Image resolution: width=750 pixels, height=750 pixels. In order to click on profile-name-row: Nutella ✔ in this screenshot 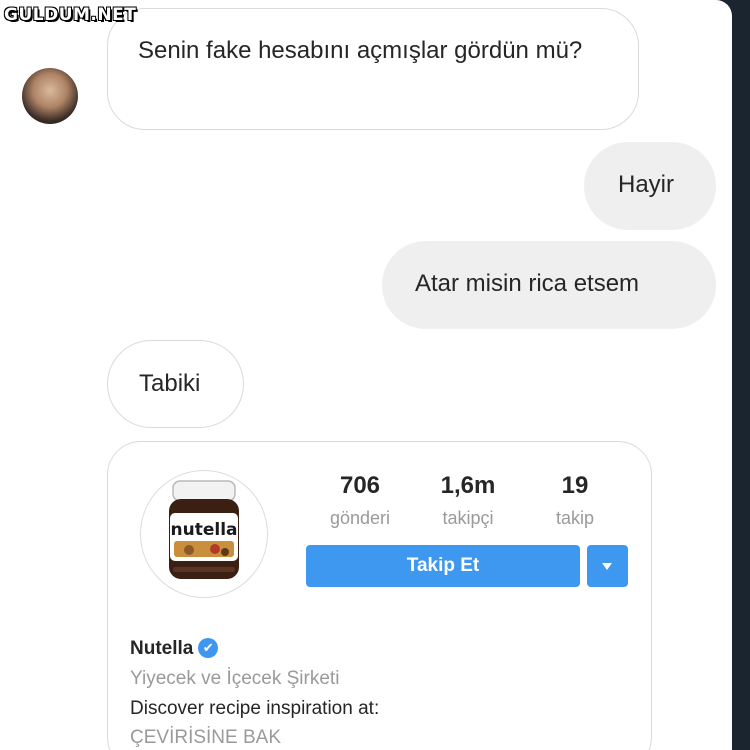, I will do `click(174, 649)`.